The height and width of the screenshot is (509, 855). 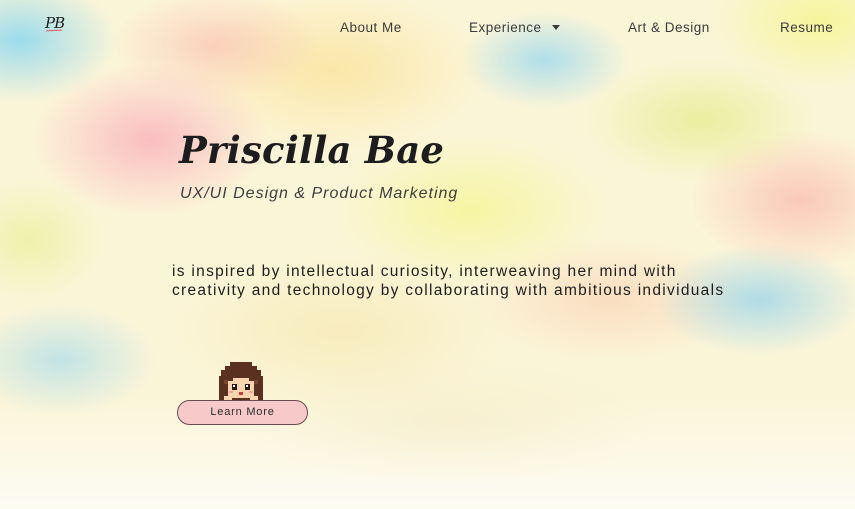 What do you see at coordinates (669, 28) in the screenshot?
I see `nav-link-art-design: Art & Design` at bounding box center [669, 28].